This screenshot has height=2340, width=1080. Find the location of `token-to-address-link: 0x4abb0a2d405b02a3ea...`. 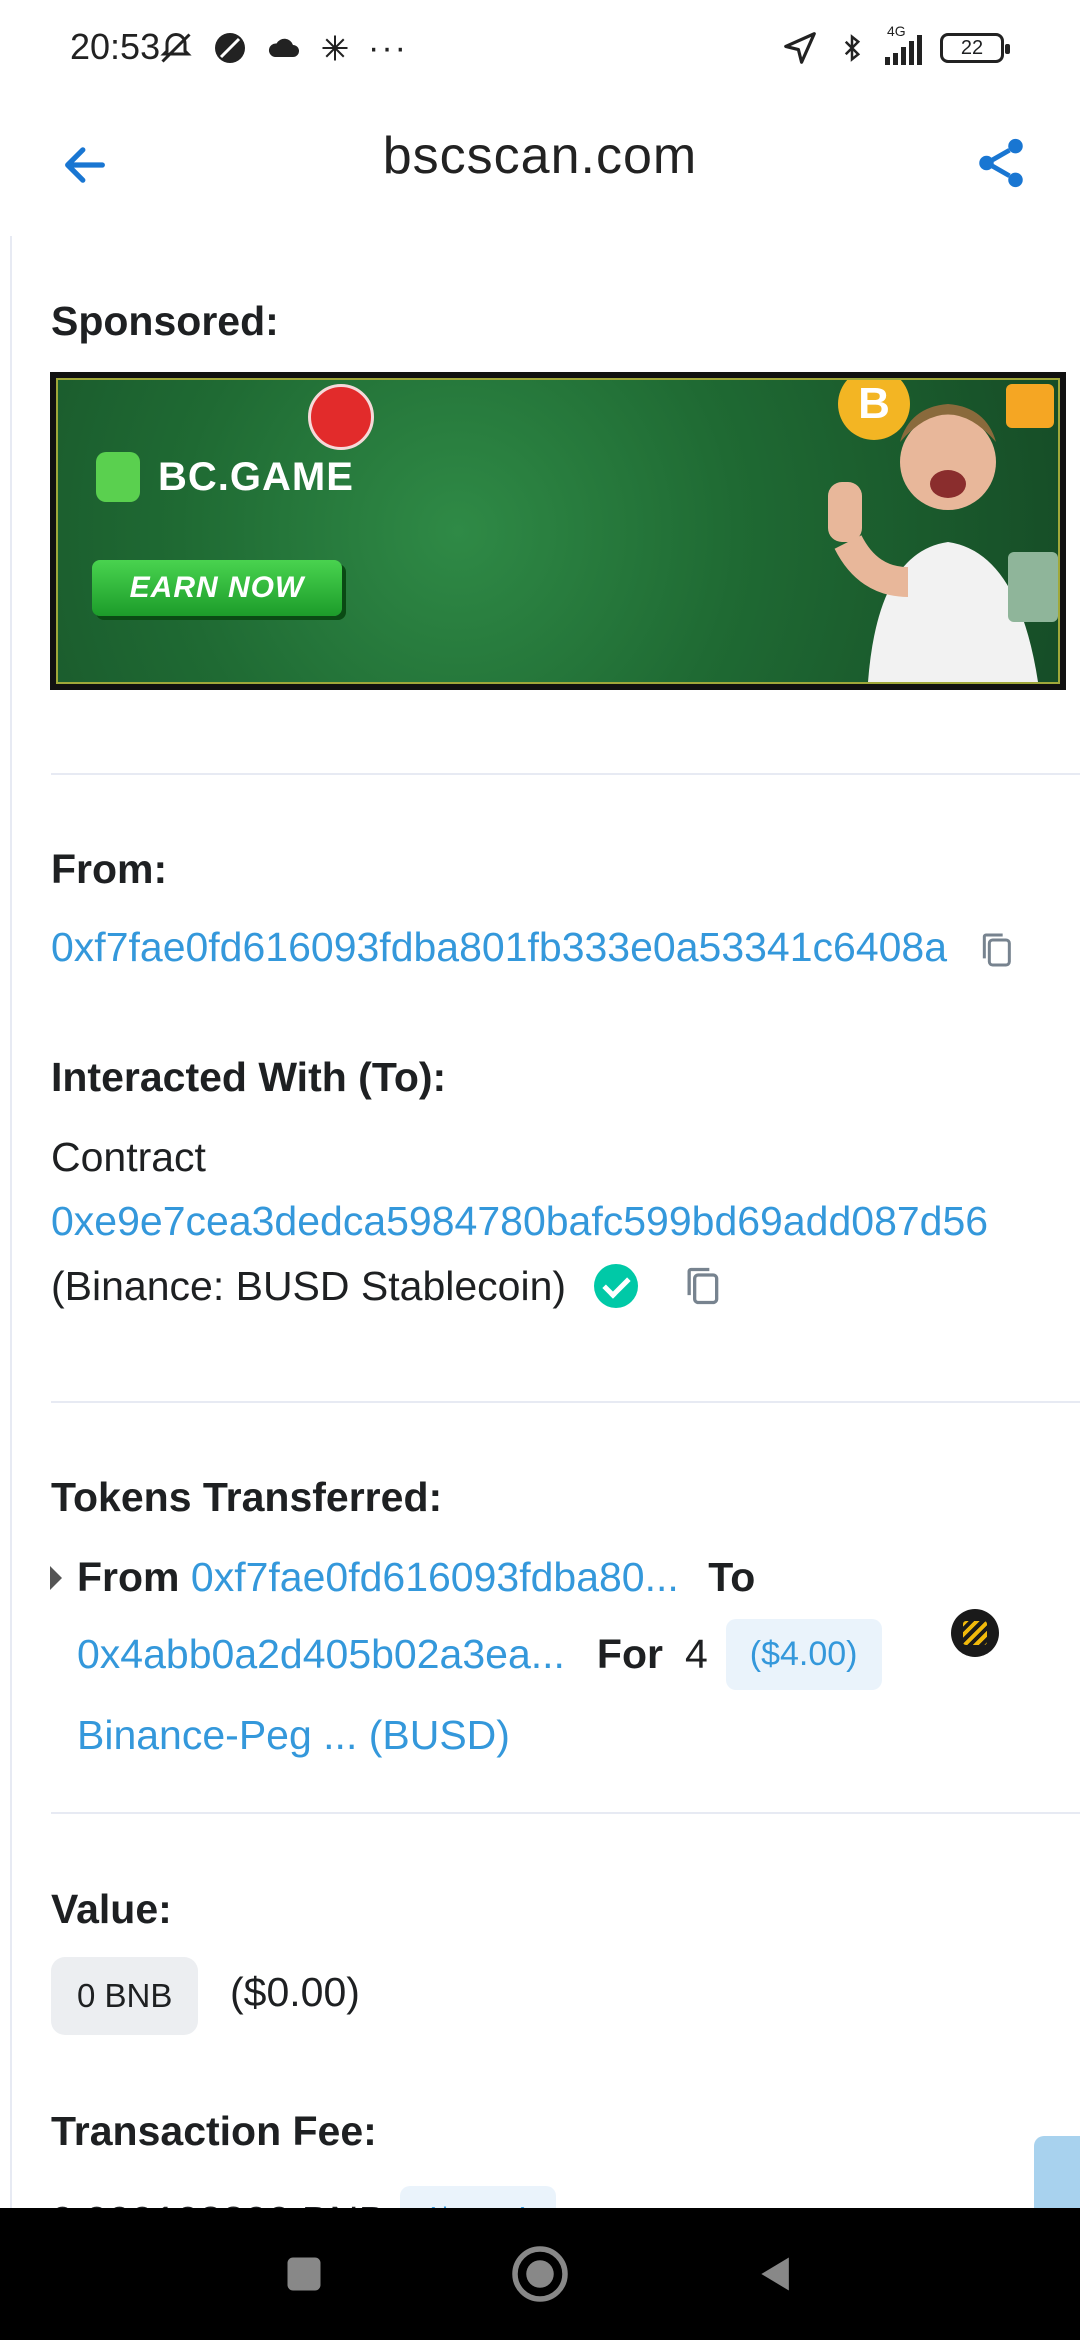

token-to-address-link: 0x4abb0a2d405b02a3ea... is located at coordinates (321, 1654).